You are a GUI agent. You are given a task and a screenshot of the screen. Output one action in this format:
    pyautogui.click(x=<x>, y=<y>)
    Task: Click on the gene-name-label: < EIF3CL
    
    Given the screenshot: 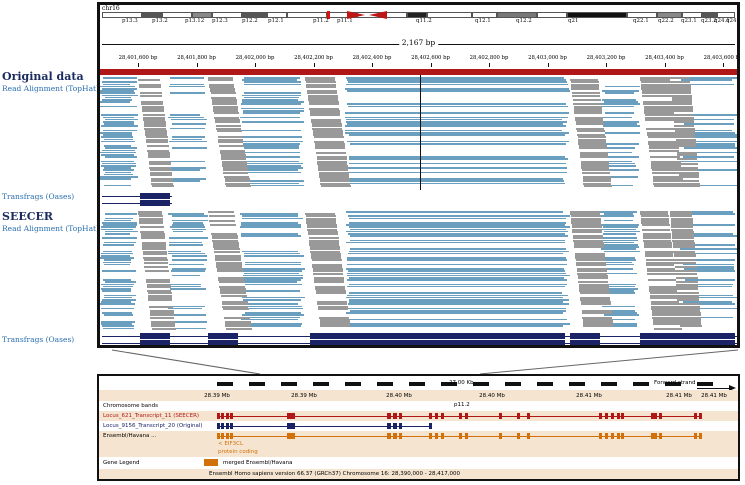 What is the action you would take?
    pyautogui.click(x=230, y=444)
    